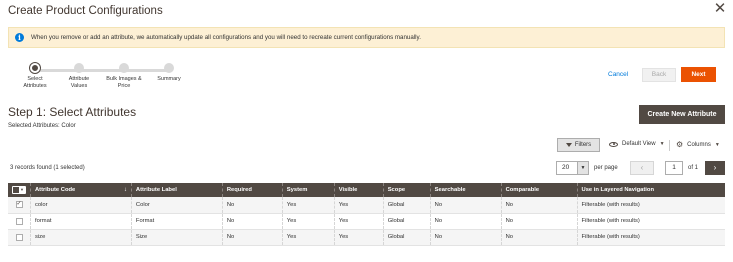  I want to click on chevron-right-icon: ›, so click(715, 167).